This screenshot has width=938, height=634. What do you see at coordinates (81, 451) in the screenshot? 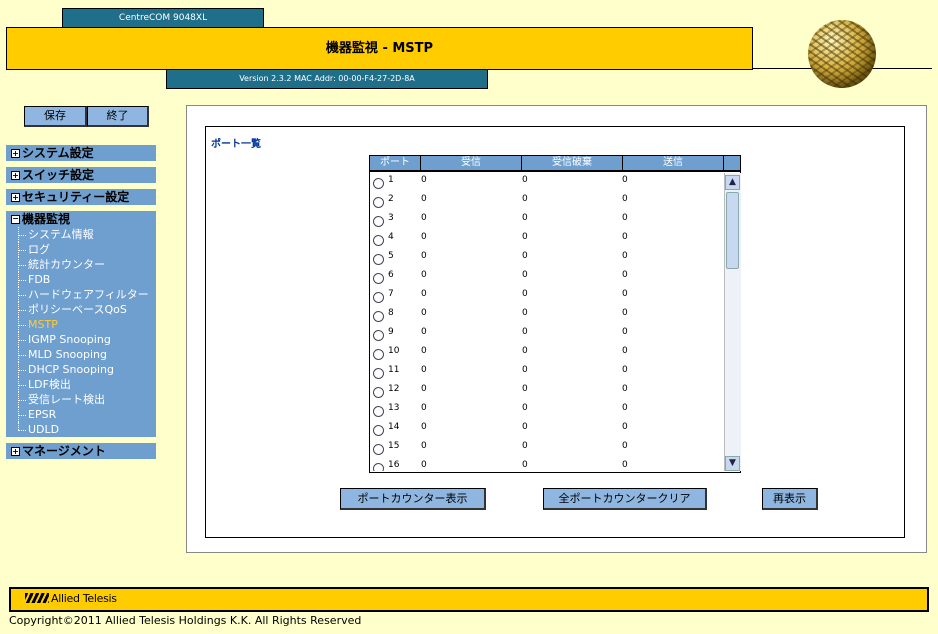
I see `sidebar-item-management: + マネージメント` at bounding box center [81, 451].